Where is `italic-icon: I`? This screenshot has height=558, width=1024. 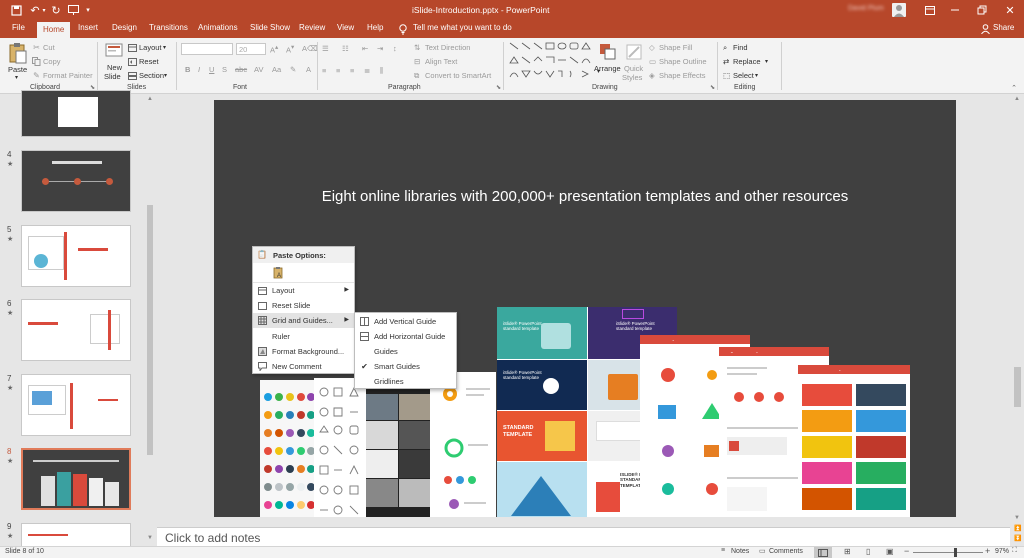
italic-icon: I is located at coordinates (199, 69).